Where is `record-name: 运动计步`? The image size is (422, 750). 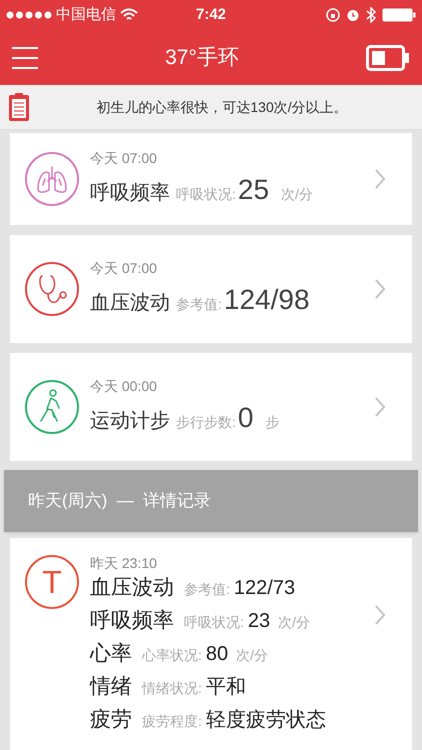
record-name: 运动计步 is located at coordinates (130, 421).